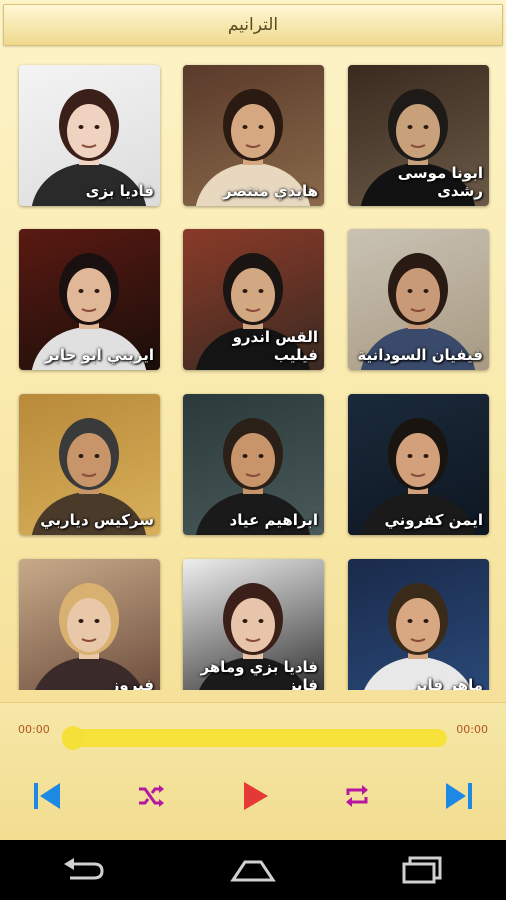  I want to click on artist-tile: القس اندرو فيليب, so click(253, 299).